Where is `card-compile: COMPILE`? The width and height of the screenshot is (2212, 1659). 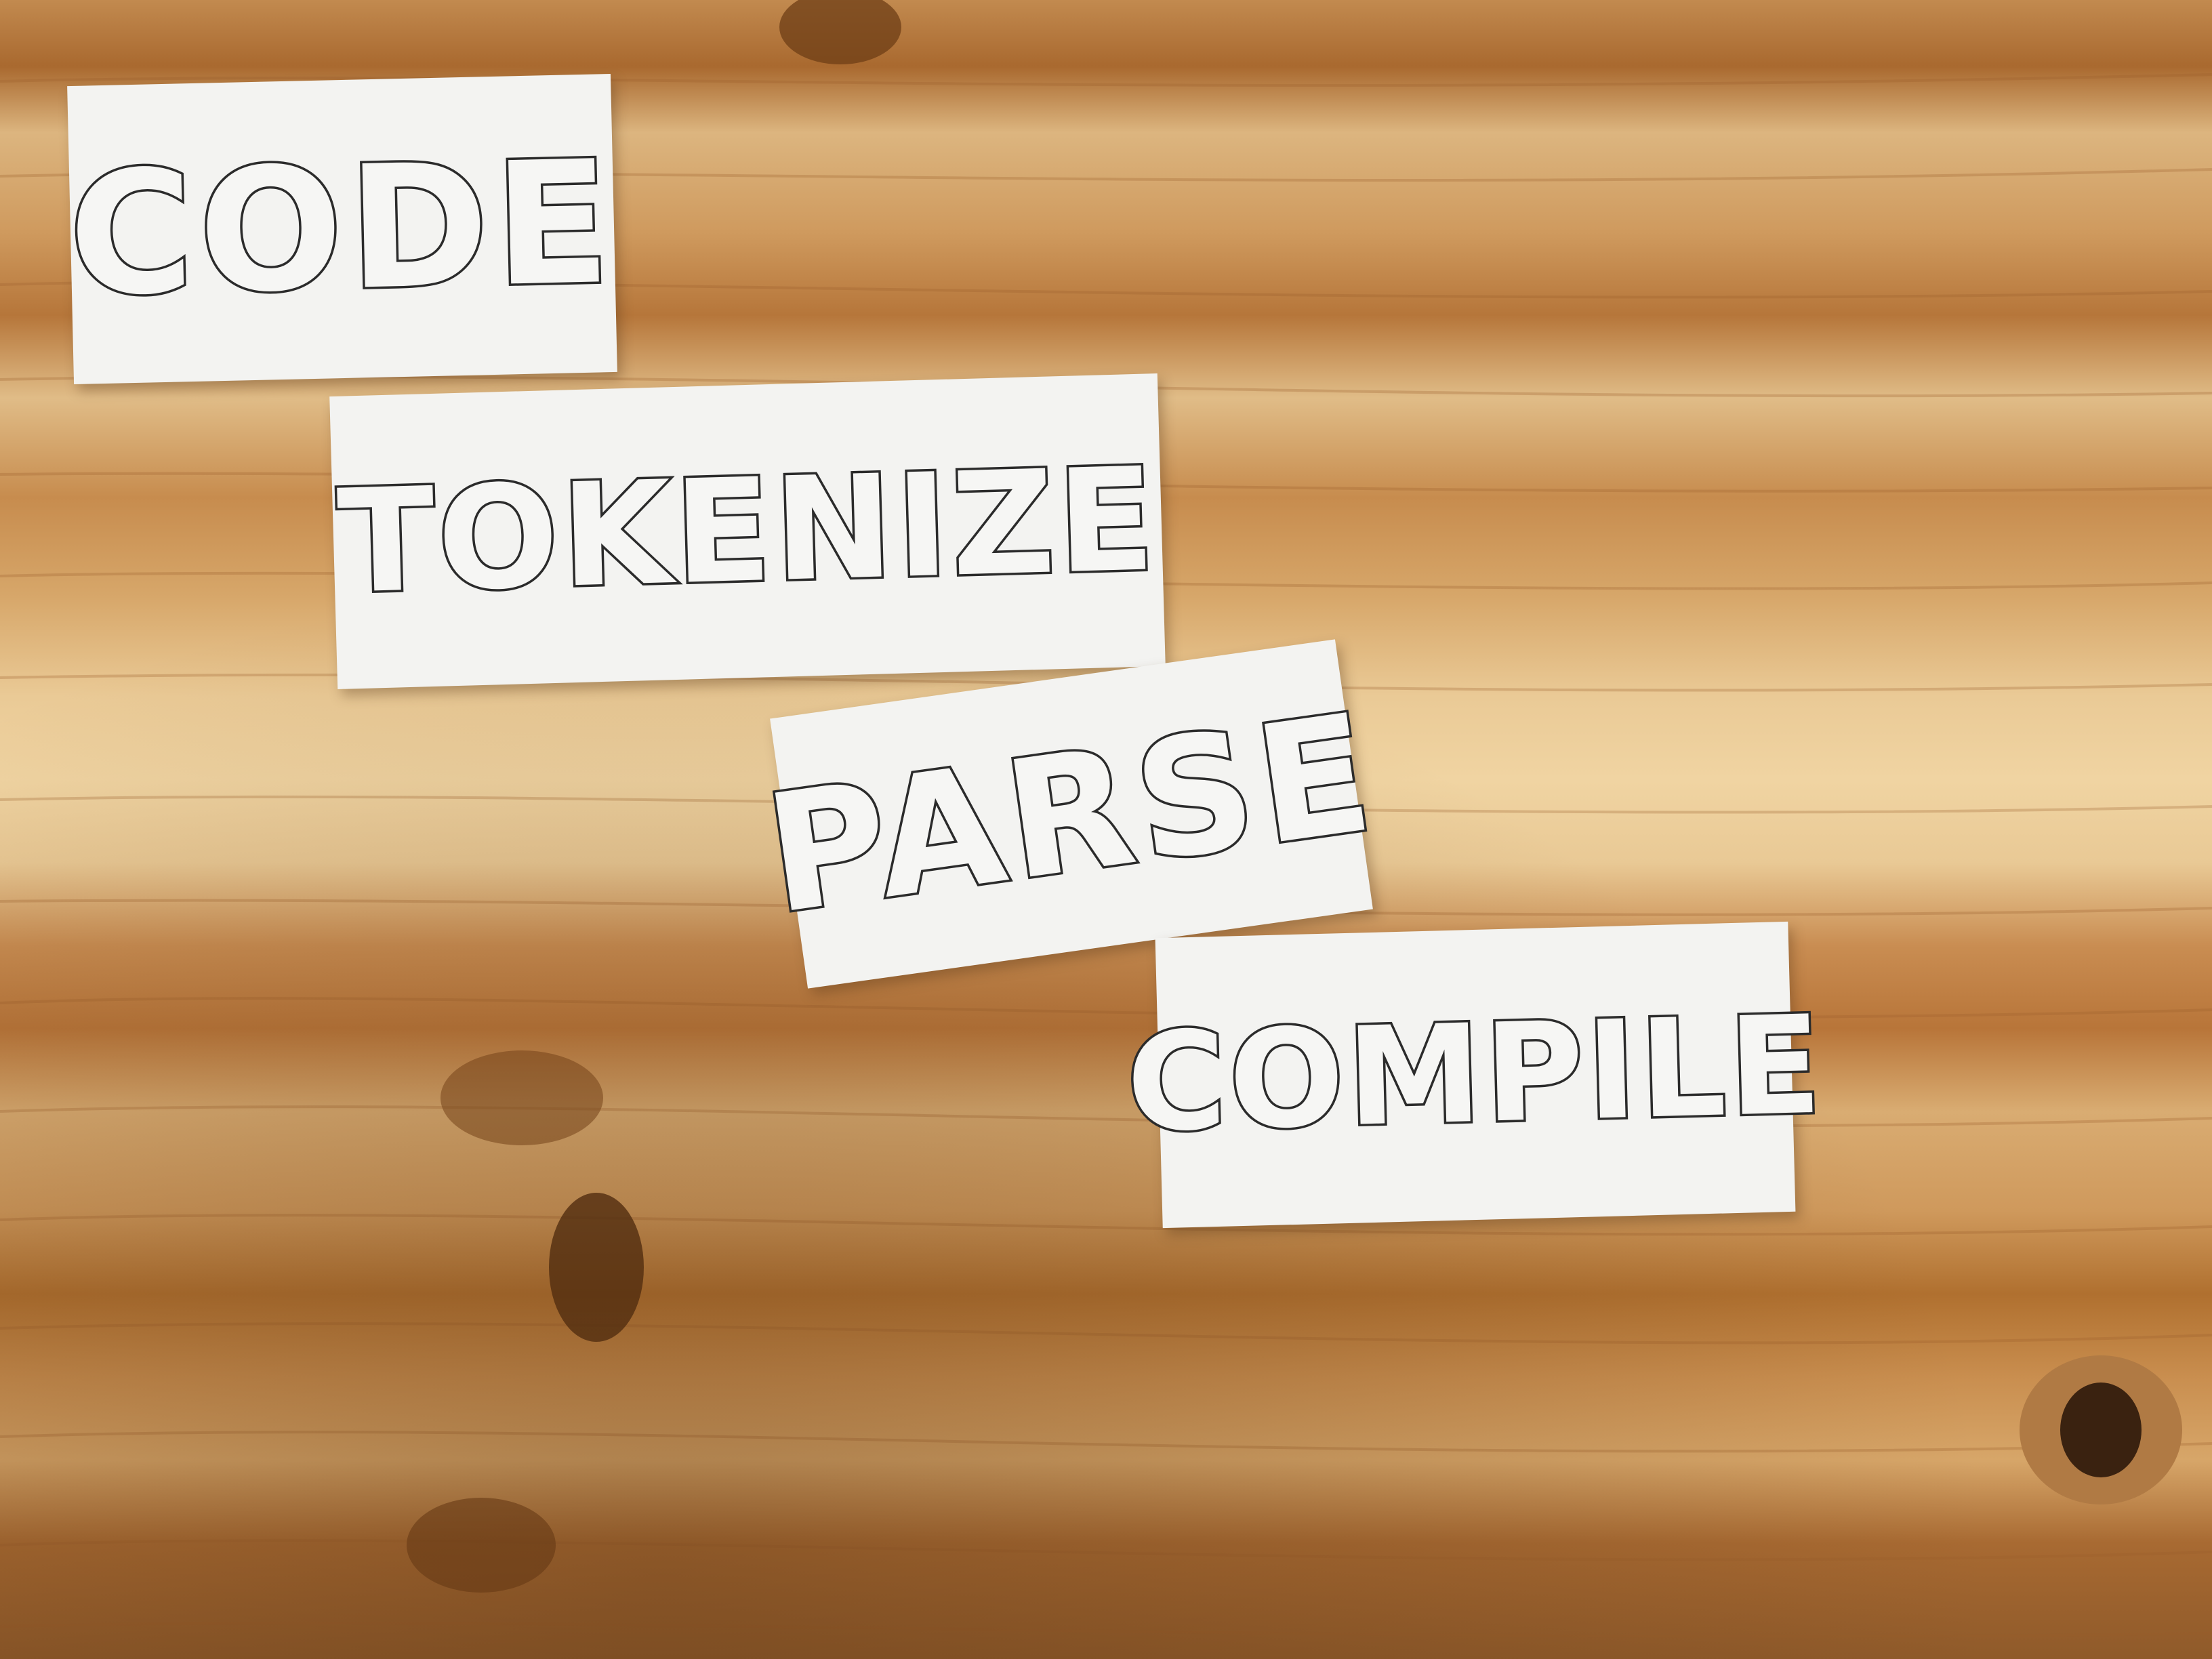
card-compile: COMPILE is located at coordinates (1475, 1075).